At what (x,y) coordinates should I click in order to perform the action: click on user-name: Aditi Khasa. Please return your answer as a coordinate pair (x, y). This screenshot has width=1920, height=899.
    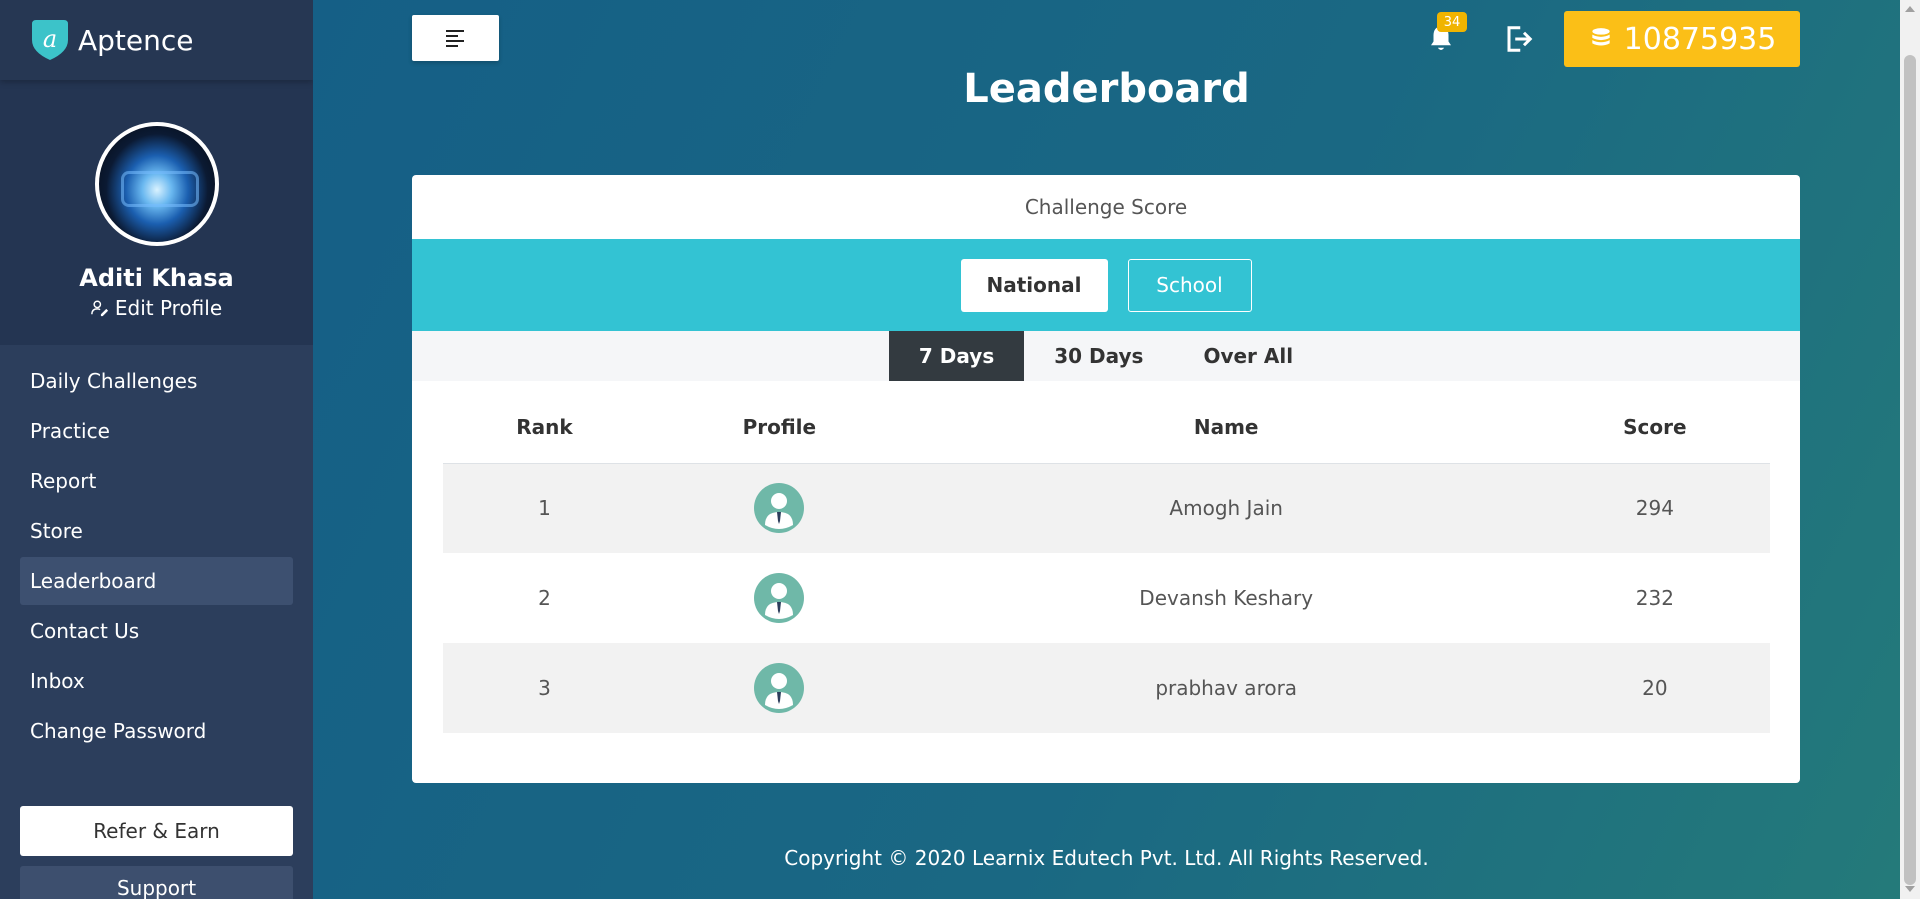
    Looking at the image, I should click on (156, 278).